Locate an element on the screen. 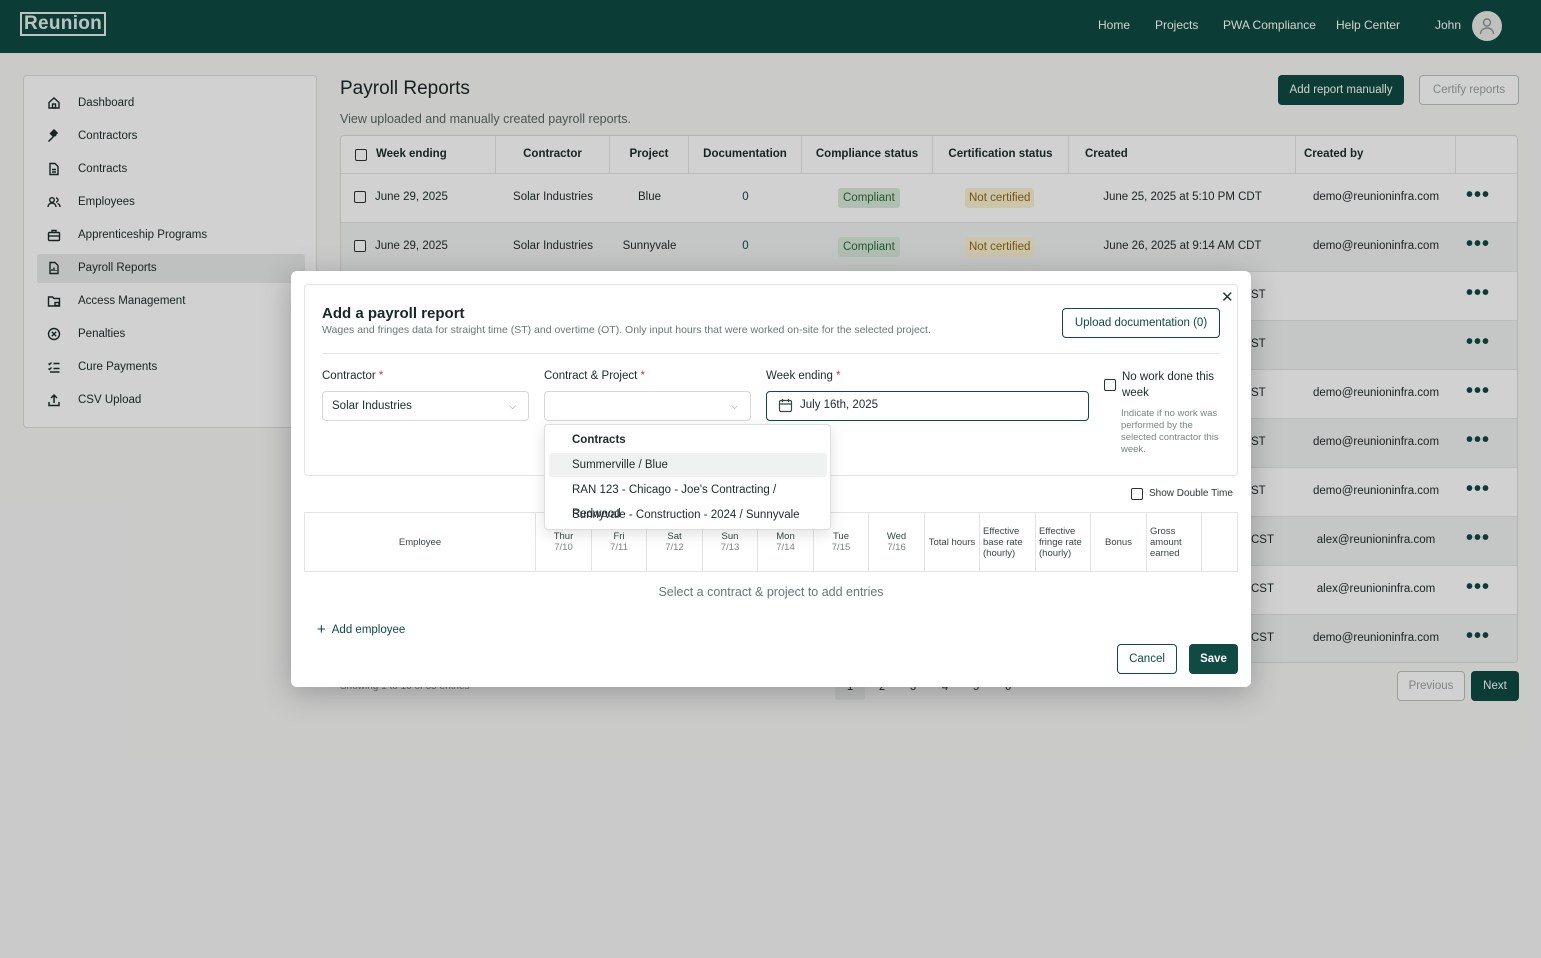 The height and width of the screenshot is (958, 1541). cancel-button: Cancel is located at coordinates (1147, 659).